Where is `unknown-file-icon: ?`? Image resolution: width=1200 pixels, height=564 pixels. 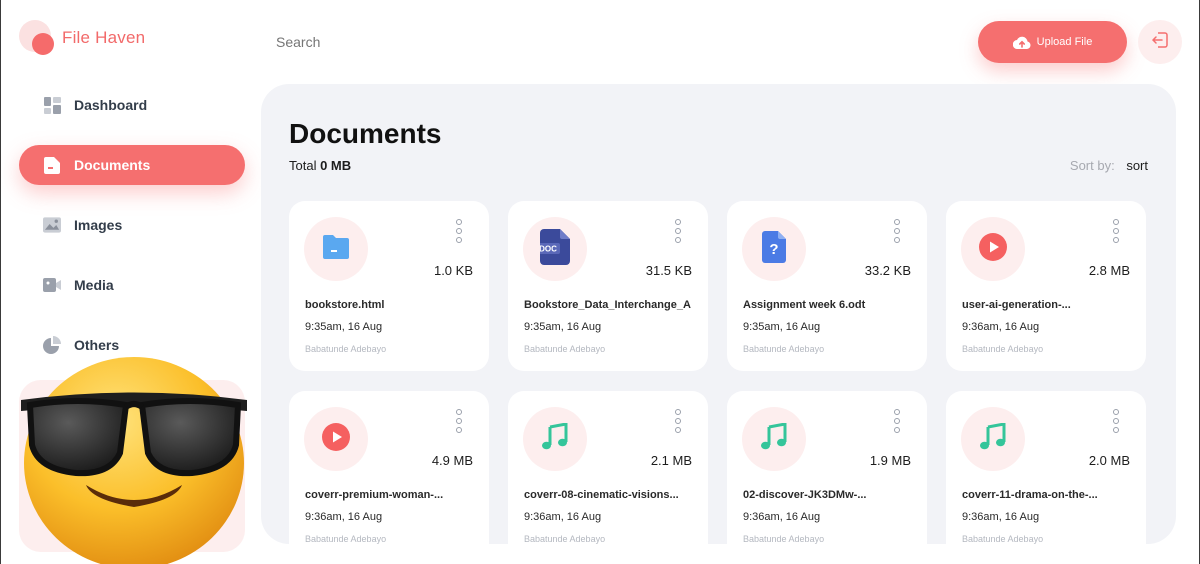
unknown-file-icon: ? is located at coordinates (774, 249).